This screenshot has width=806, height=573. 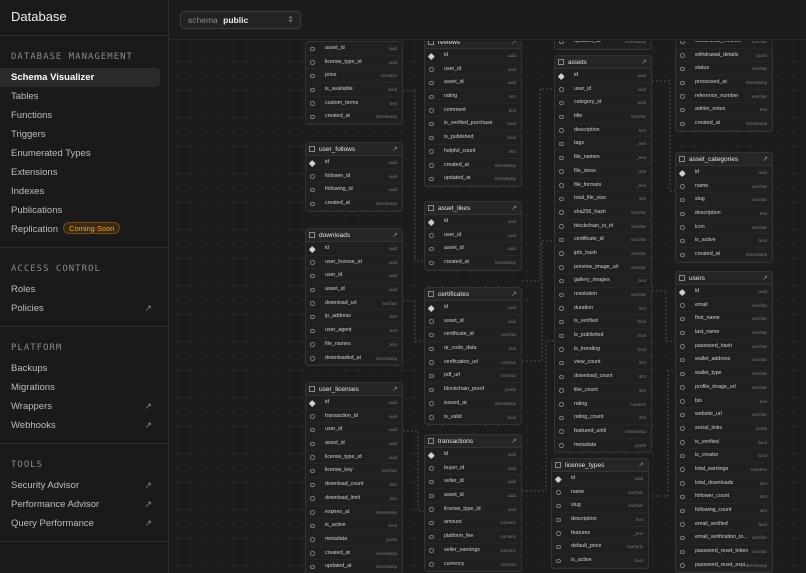 What do you see at coordinates (473, 166) in the screenshot?
I see `column-row: created_at timestamp` at bounding box center [473, 166].